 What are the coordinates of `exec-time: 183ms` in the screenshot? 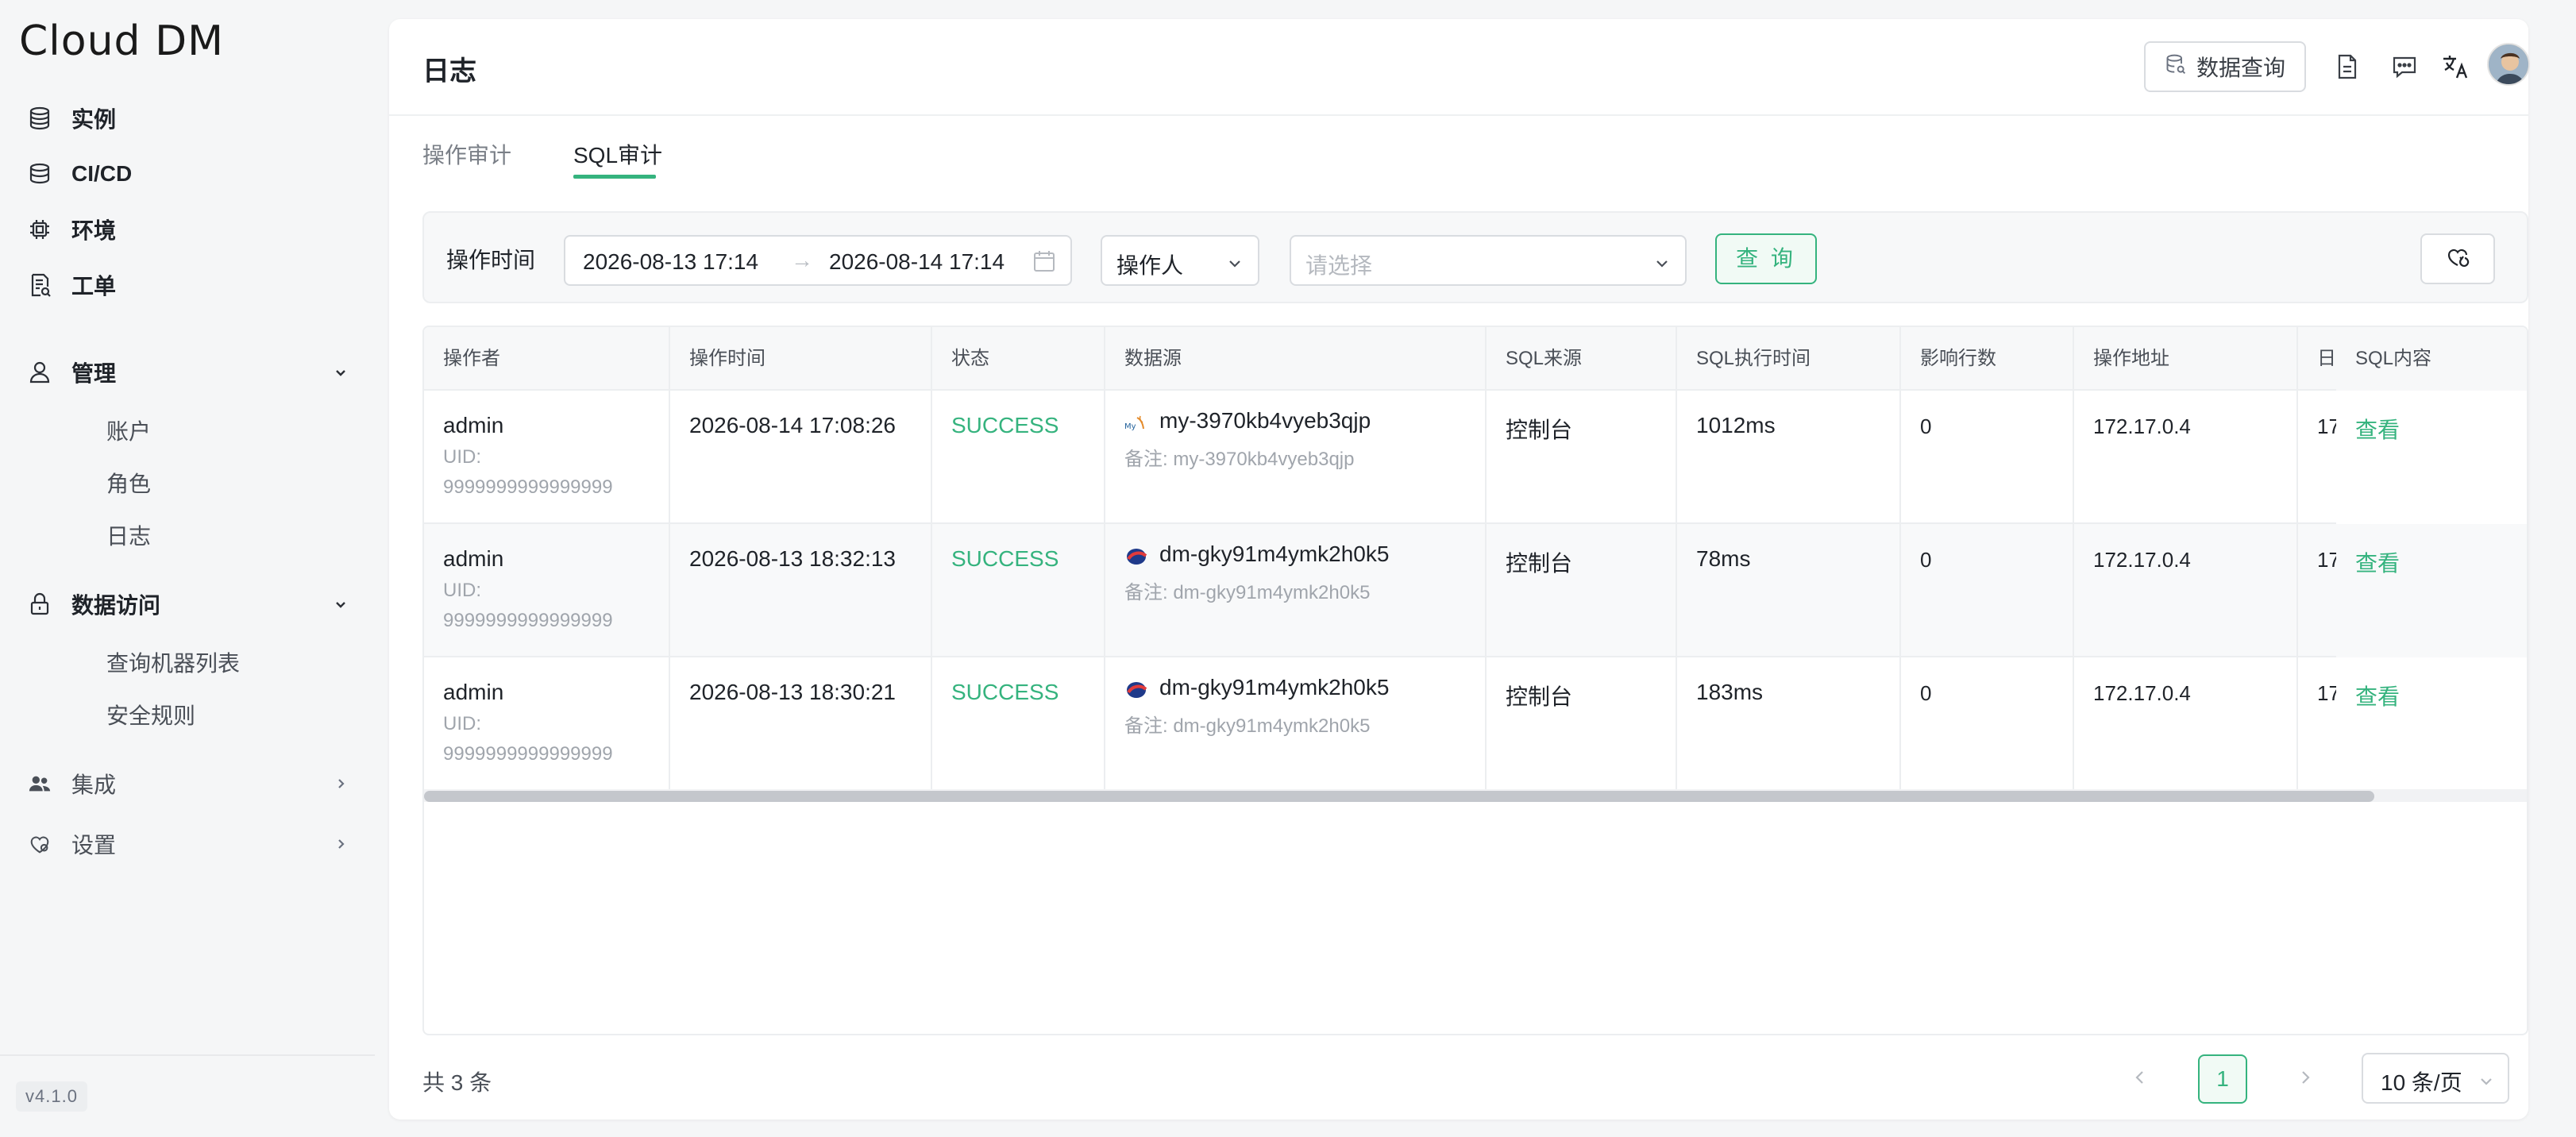 It's located at (1730, 692).